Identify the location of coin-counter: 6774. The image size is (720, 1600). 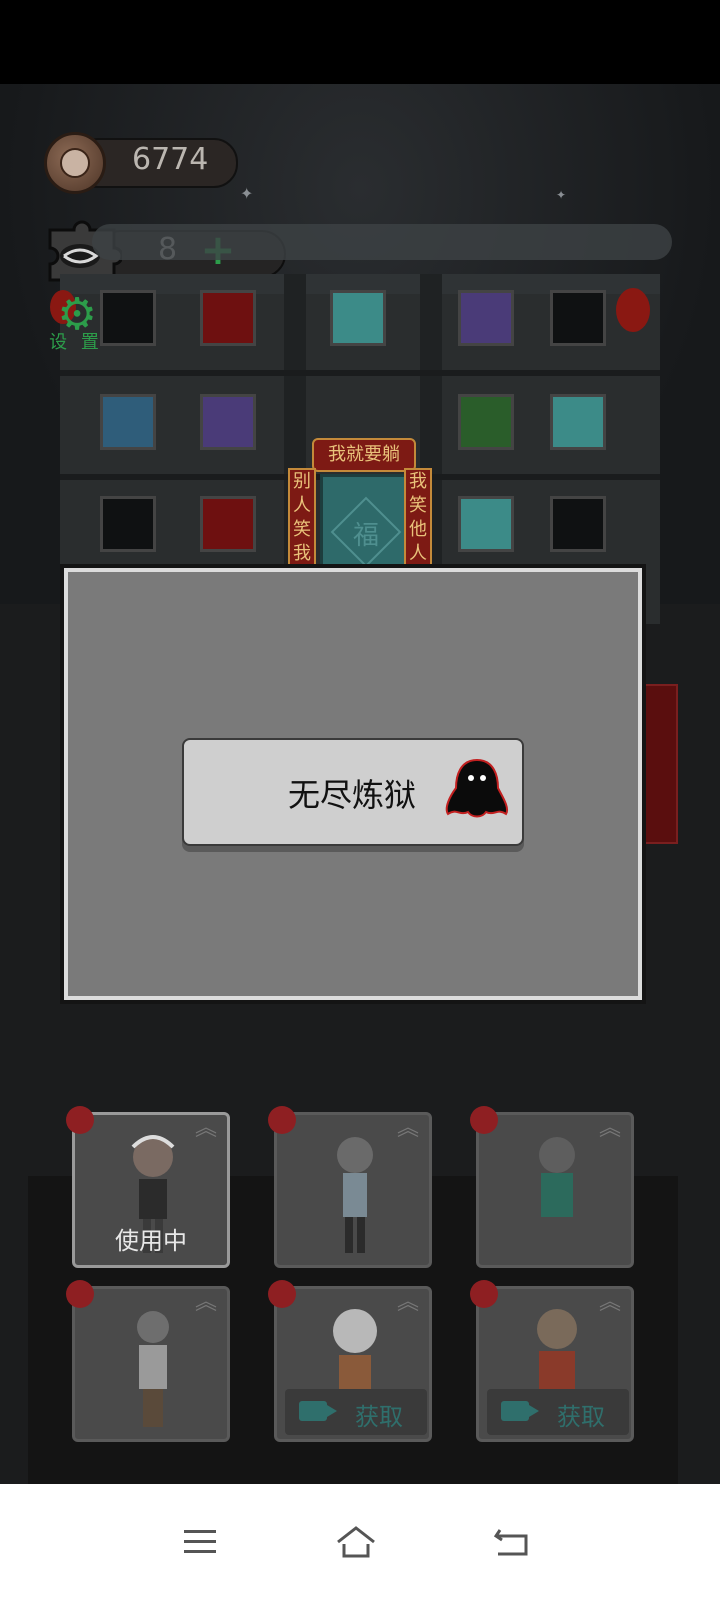
(141, 163).